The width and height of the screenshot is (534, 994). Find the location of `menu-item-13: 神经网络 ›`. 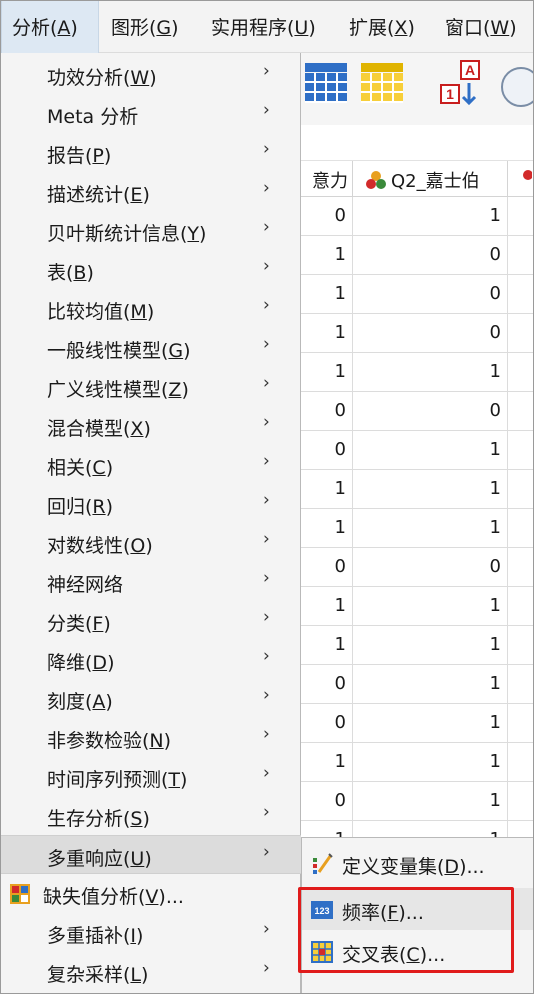

menu-item-13: 神经网络 › is located at coordinates (151, 581).